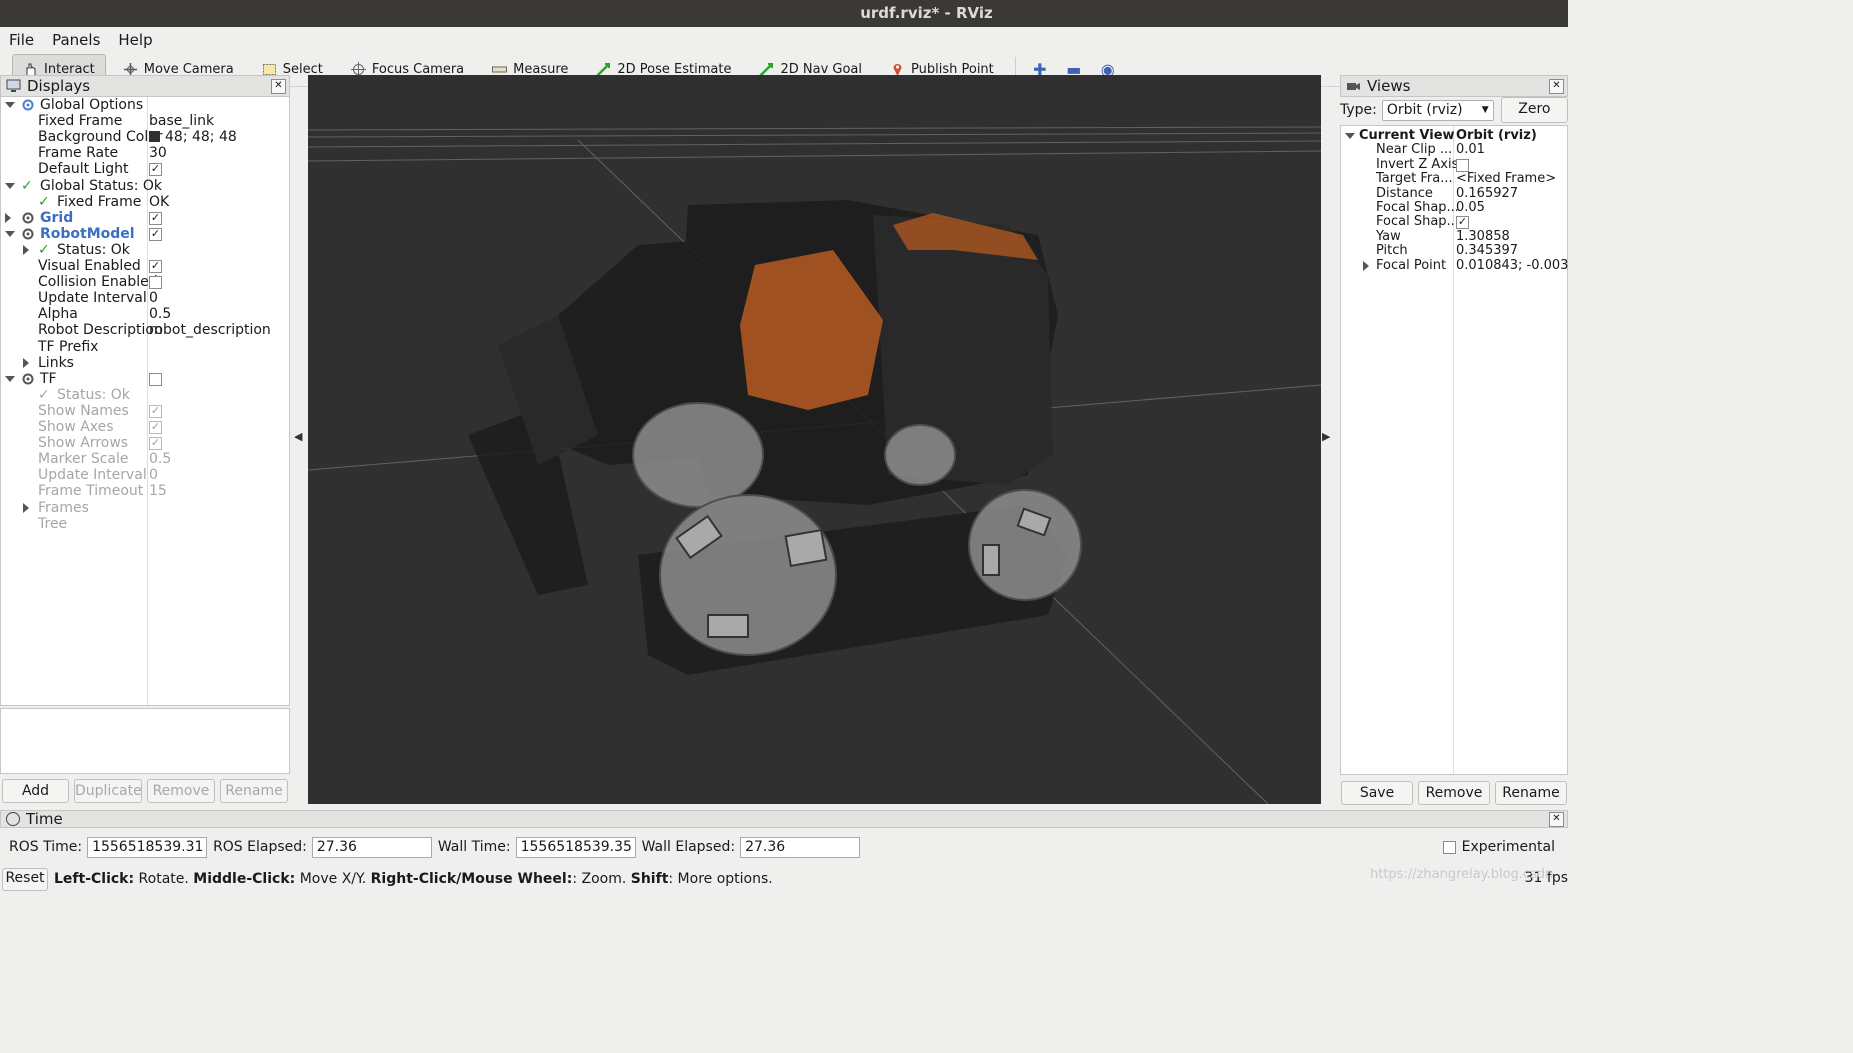 The image size is (1853, 1053). I want to click on display-row-value: 30, so click(158, 153).